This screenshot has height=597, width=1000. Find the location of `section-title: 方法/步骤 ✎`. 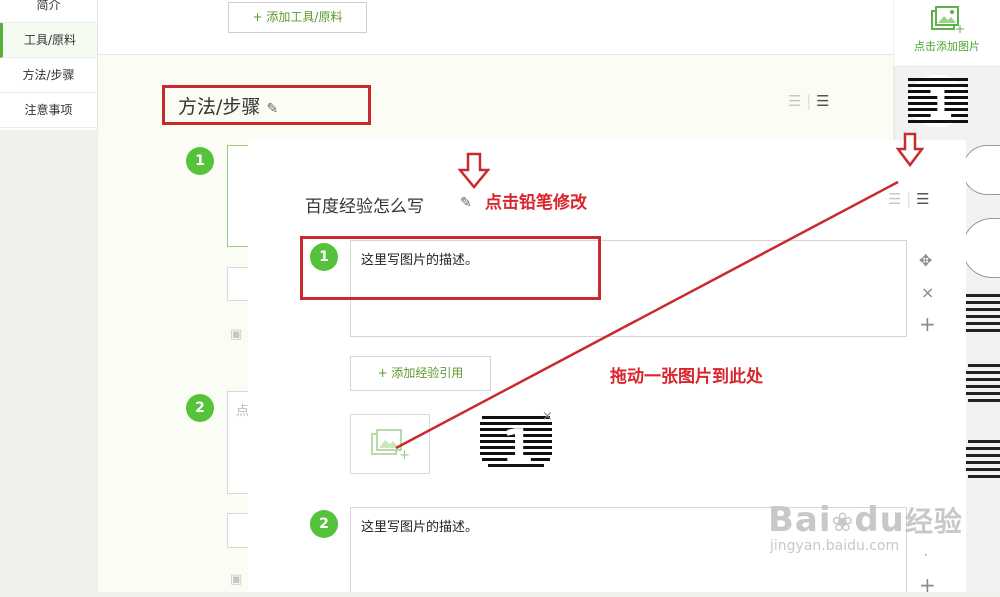

section-title: 方法/步骤 ✎ is located at coordinates (228, 105).